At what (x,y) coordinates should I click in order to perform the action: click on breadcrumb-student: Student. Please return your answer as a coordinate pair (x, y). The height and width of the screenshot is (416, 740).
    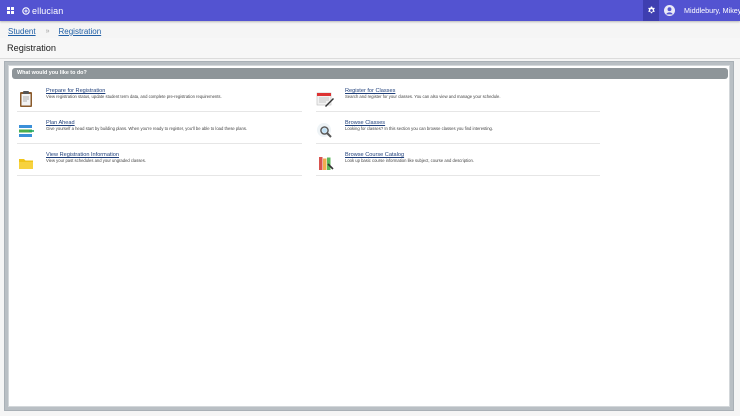
    Looking at the image, I should click on (22, 31).